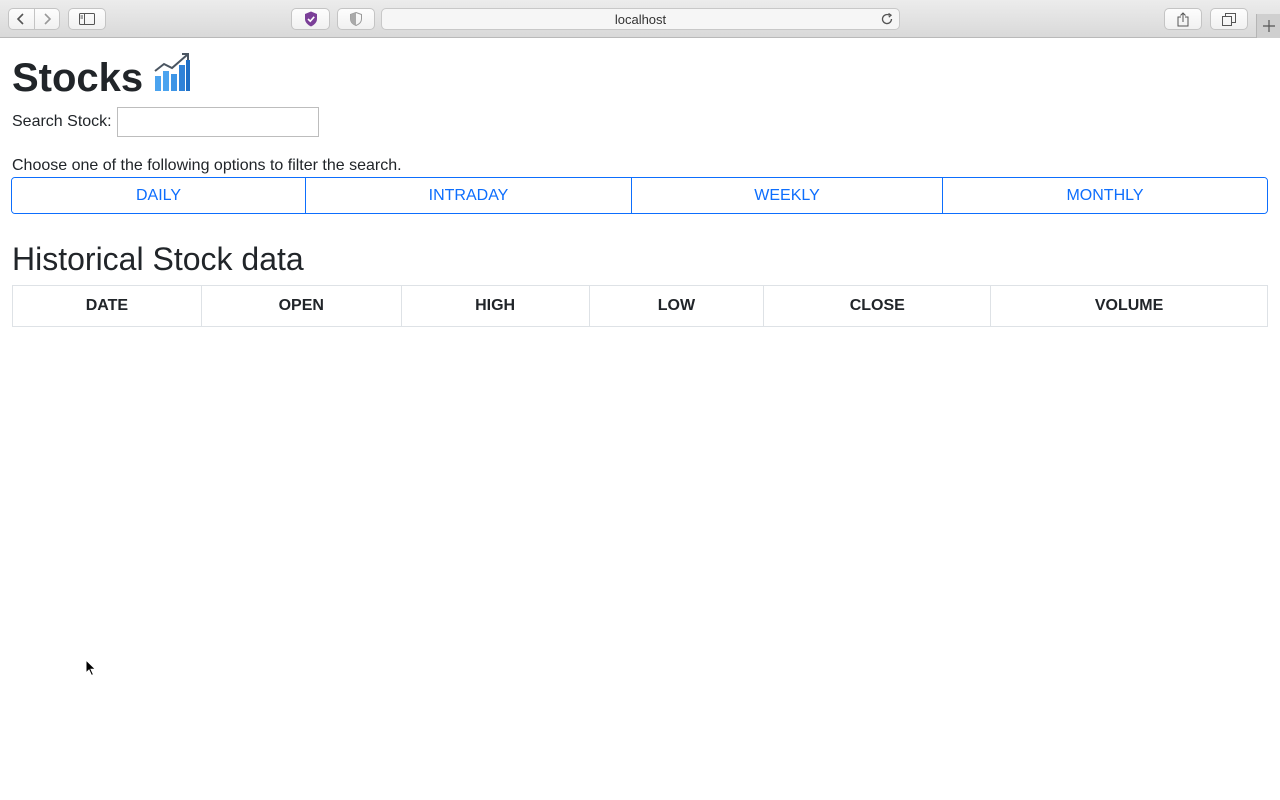  What do you see at coordinates (1129, 306) in the screenshot?
I see `column-header-volume: VOLUME` at bounding box center [1129, 306].